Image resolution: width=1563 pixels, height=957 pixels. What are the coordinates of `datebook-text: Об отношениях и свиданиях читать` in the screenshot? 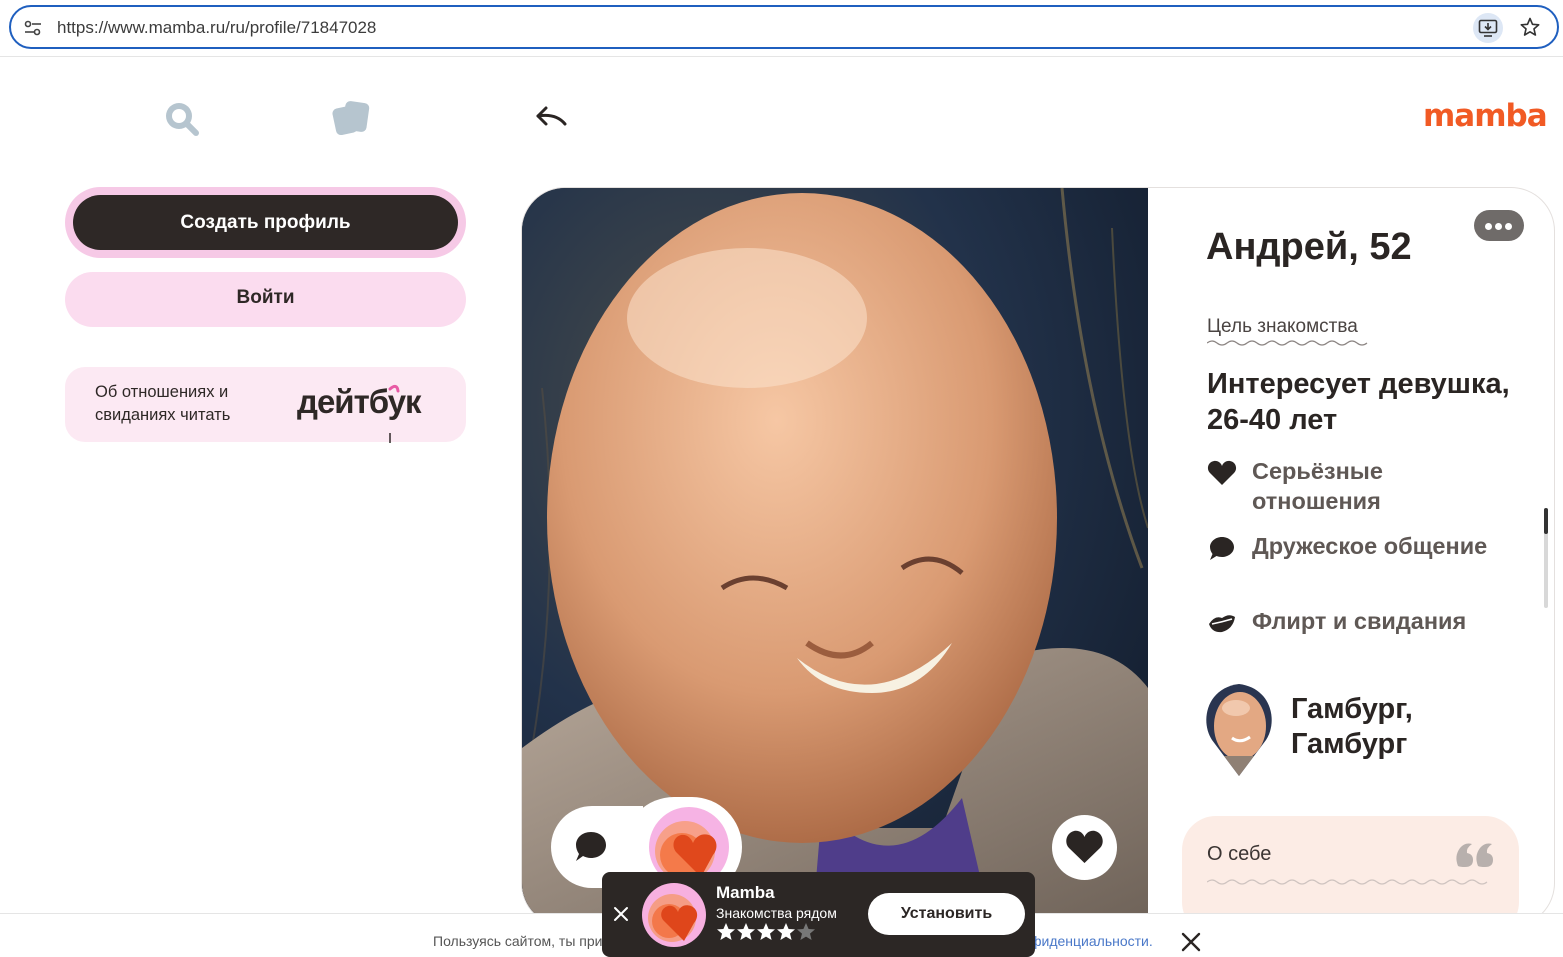 It's located at (163, 403).